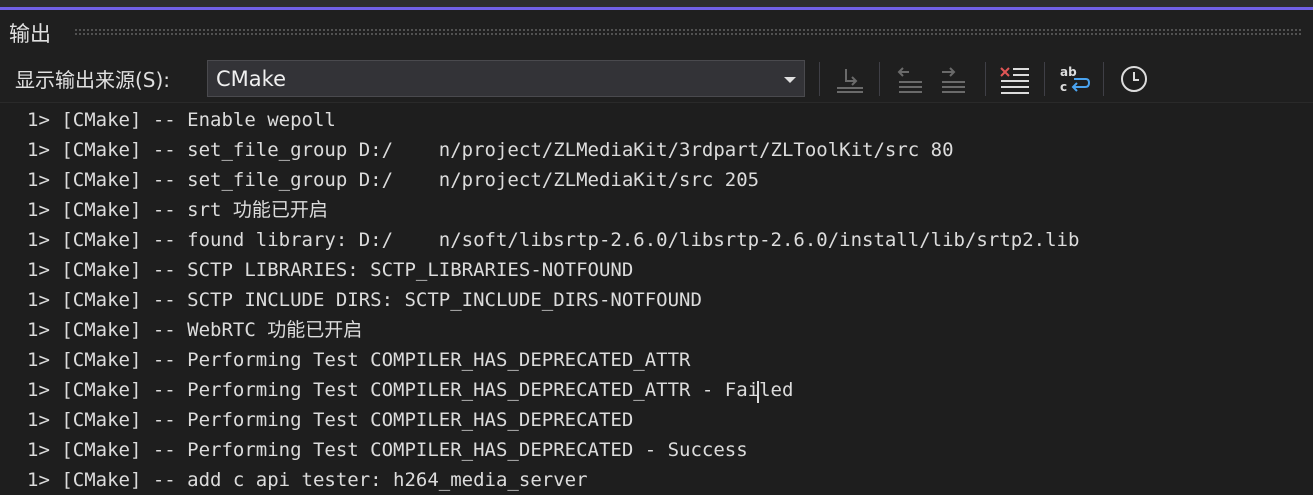 This screenshot has height=495, width=1313. I want to click on previous-message-button, so click(909, 79).